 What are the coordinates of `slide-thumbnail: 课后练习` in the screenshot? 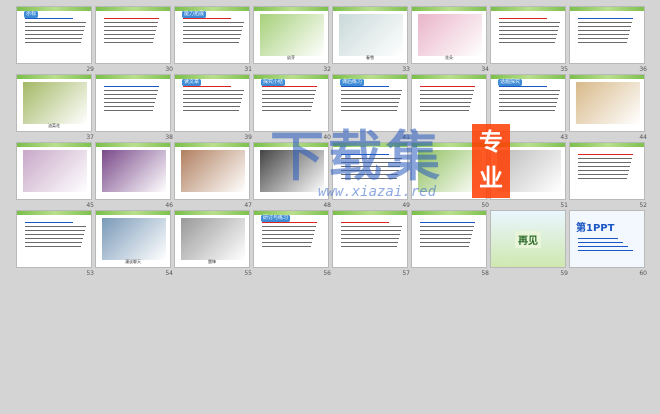 It's located at (370, 103).